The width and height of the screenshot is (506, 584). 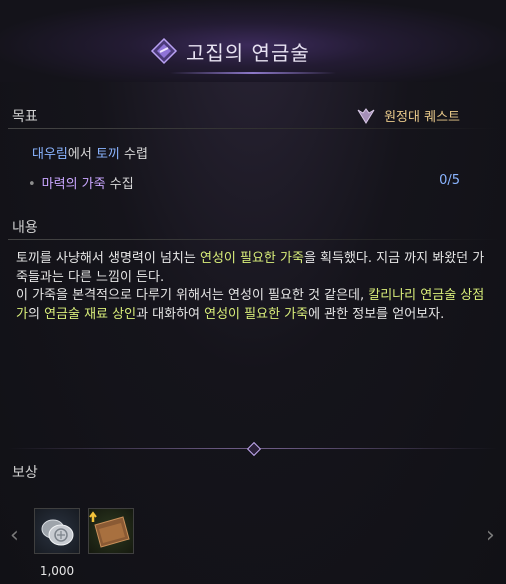 What do you see at coordinates (192, 295) in the screenshot?
I see `desc-text-3: 이 가죽을 본격적으로 다루기 위해서는 연성이 필요한 것 같은데,` at bounding box center [192, 295].